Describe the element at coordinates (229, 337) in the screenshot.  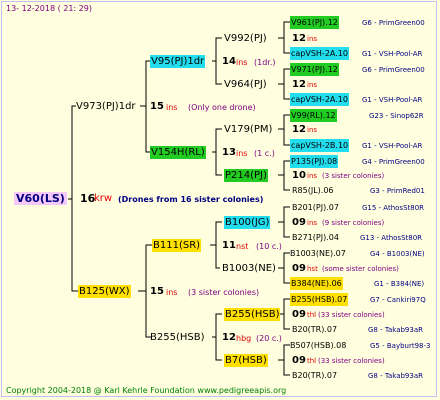
I see `gen2-number: 12` at that location.